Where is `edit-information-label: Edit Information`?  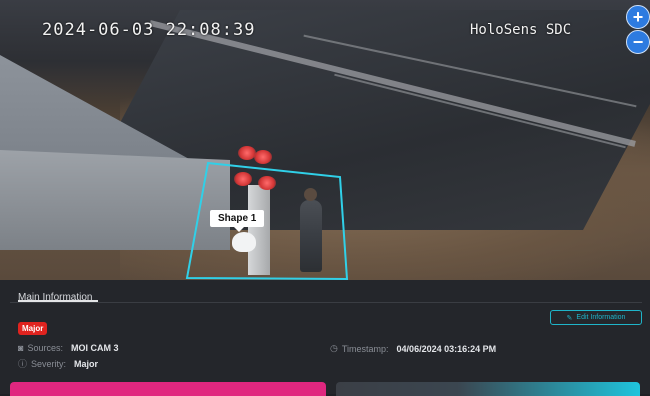 edit-information-label: Edit Information is located at coordinates (601, 317).